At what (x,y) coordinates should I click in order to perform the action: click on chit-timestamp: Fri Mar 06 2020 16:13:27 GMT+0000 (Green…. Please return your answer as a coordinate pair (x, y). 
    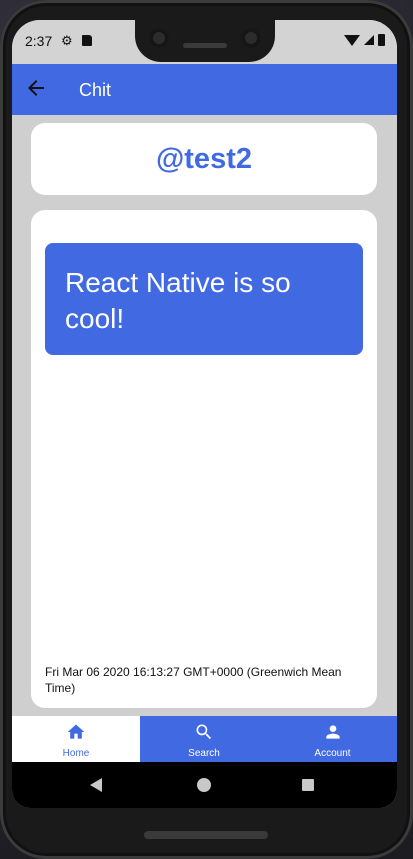
    Looking at the image, I should click on (193, 680).